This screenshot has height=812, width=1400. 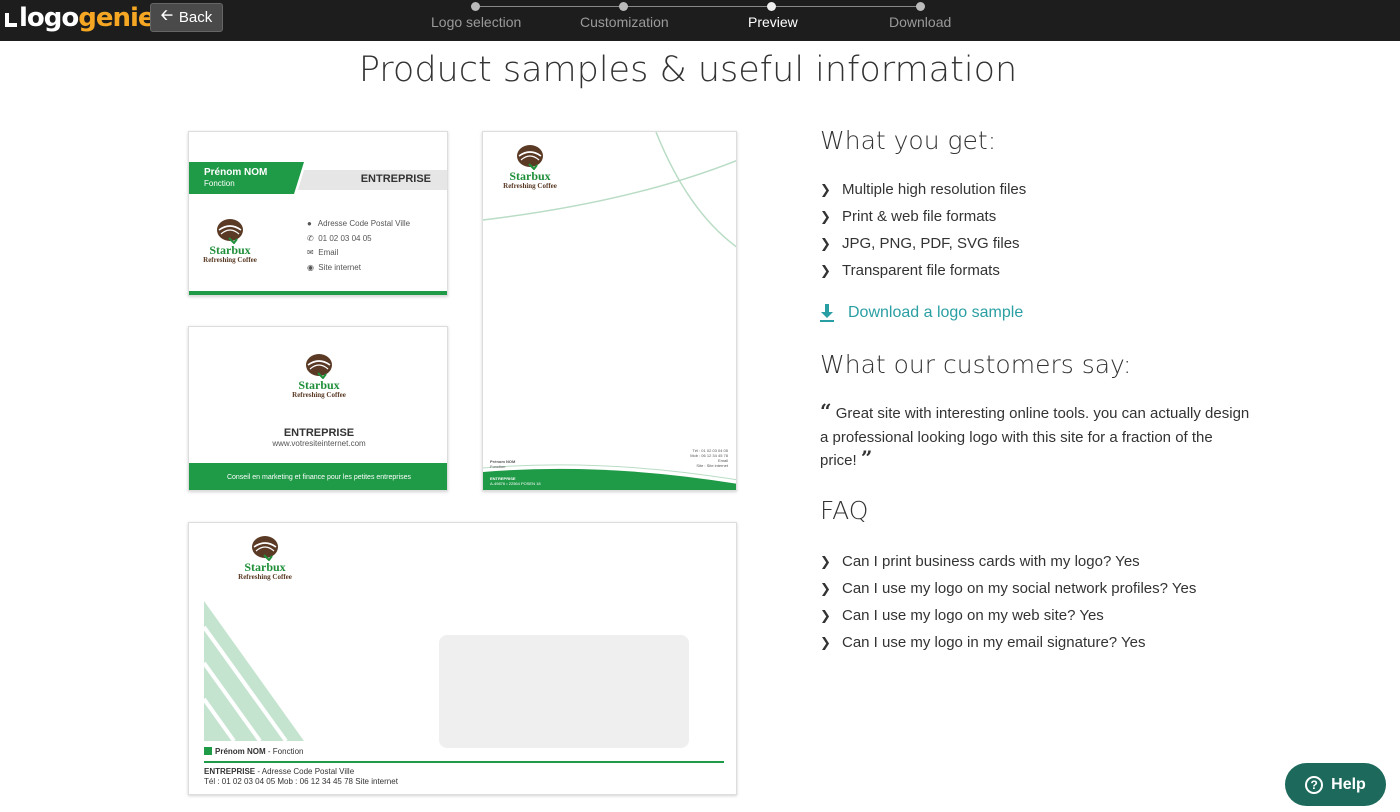 I want to click on question-mark-icon: ?, so click(x=1314, y=784).